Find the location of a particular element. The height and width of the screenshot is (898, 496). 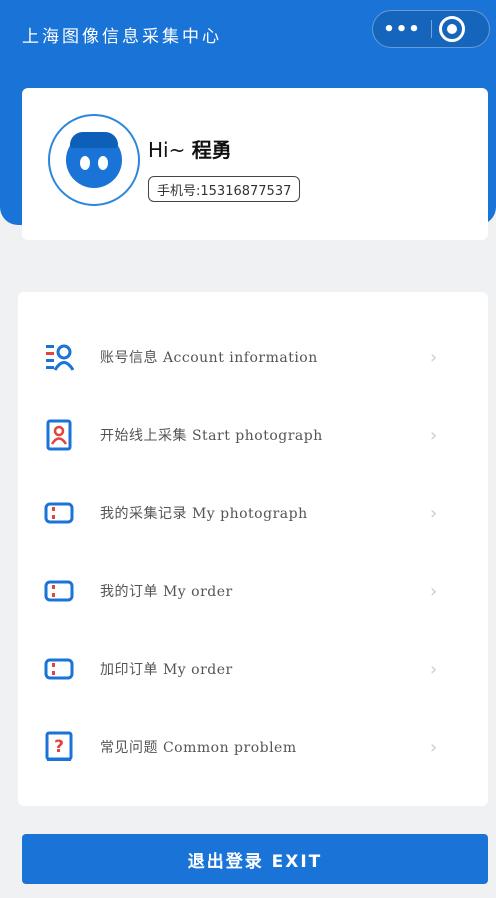

question-book-icon: ? is located at coordinates (59, 746).